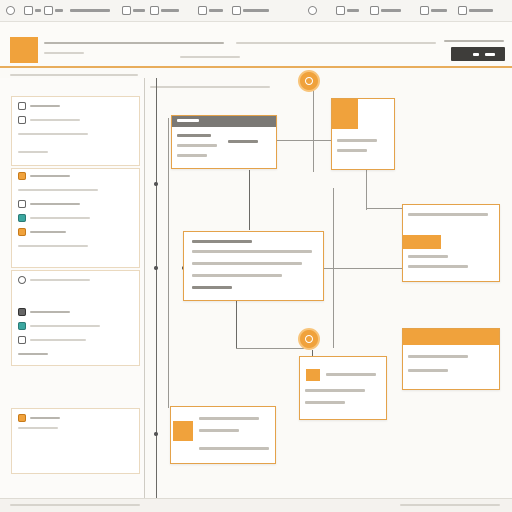 The width and height of the screenshot is (512, 512). What do you see at coordinates (22, 106) in the screenshot?
I see `doc-icon` at bounding box center [22, 106].